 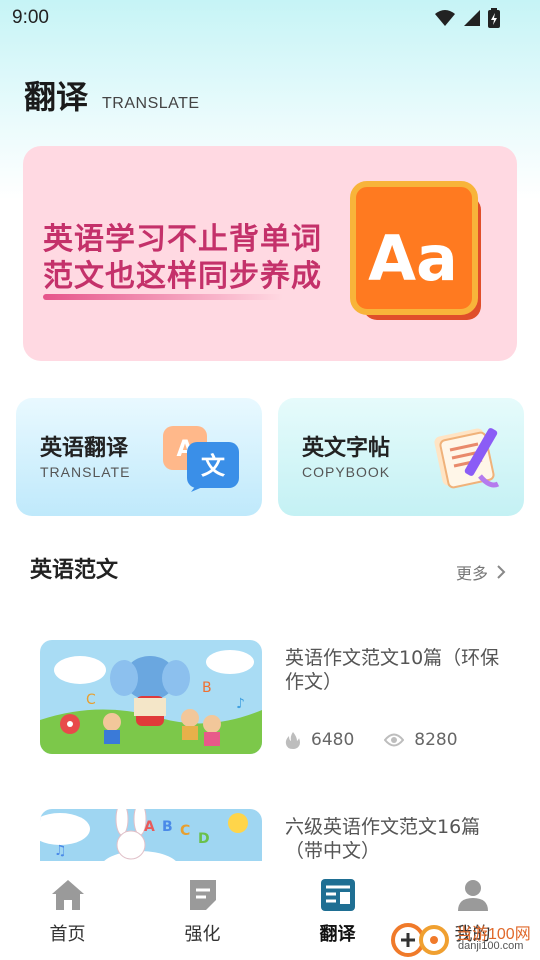 What do you see at coordinates (467, 458) in the screenshot?
I see `notebook-pencil-icon` at bounding box center [467, 458].